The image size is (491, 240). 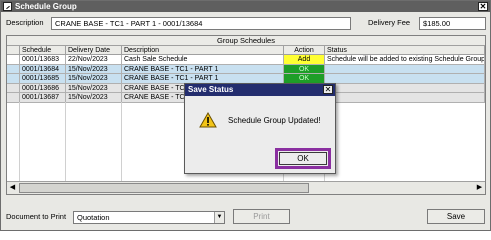 What do you see at coordinates (13, 50) in the screenshot?
I see `row-selector-header` at bounding box center [13, 50].